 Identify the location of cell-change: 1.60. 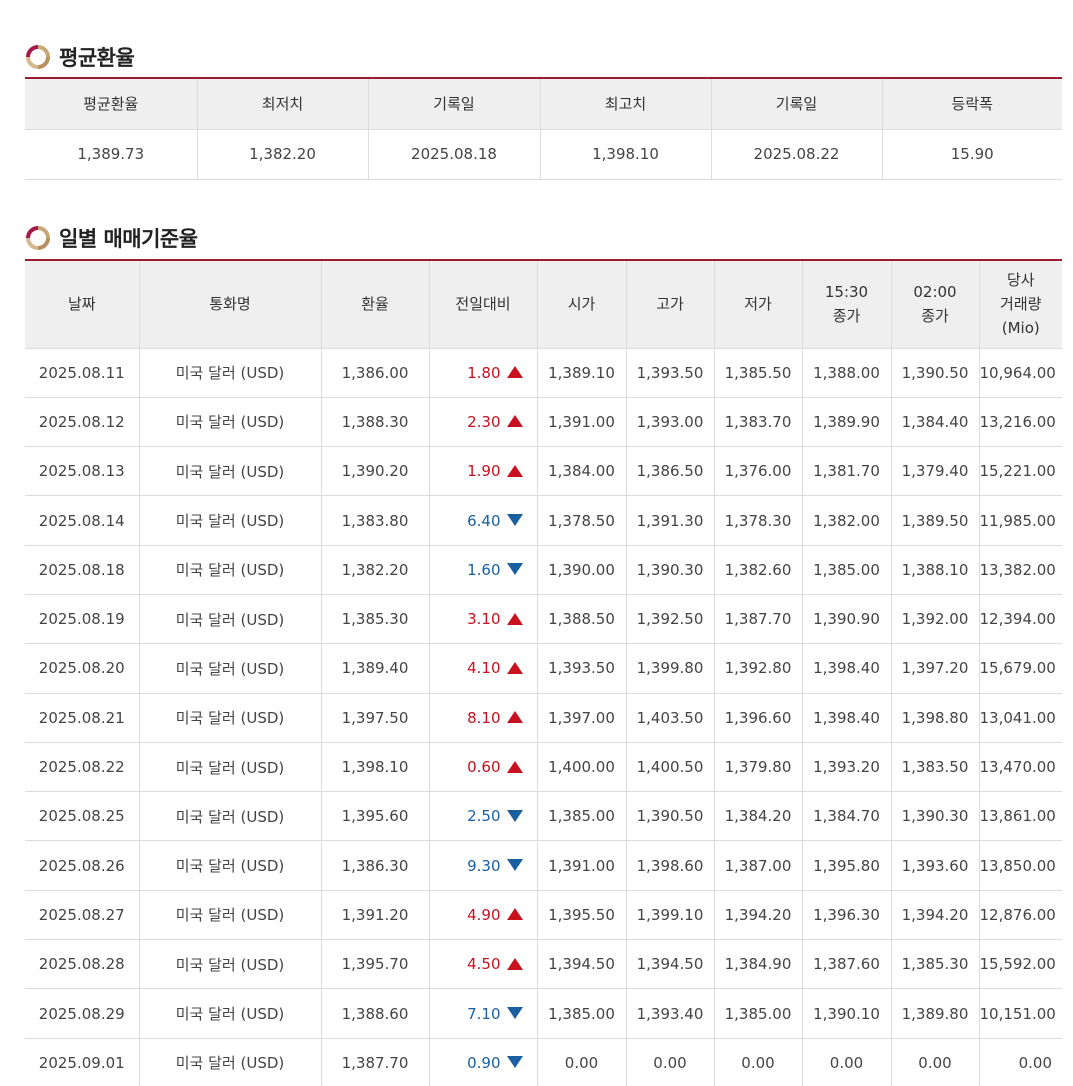
(482, 570).